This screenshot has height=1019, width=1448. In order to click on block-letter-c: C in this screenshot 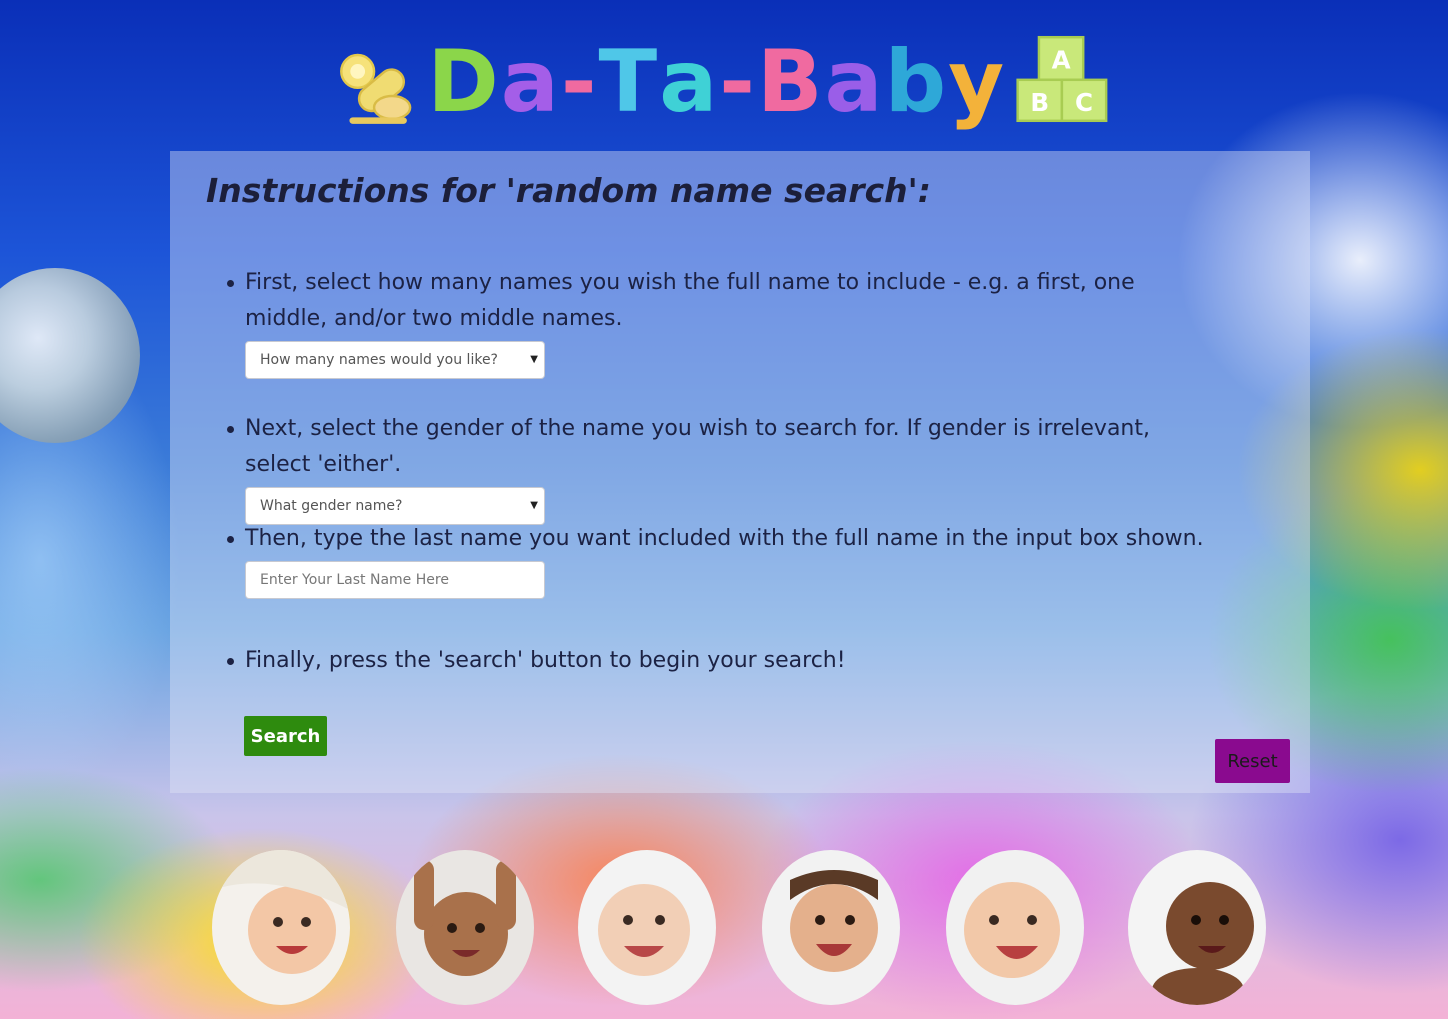, I will do `click(1084, 102)`.